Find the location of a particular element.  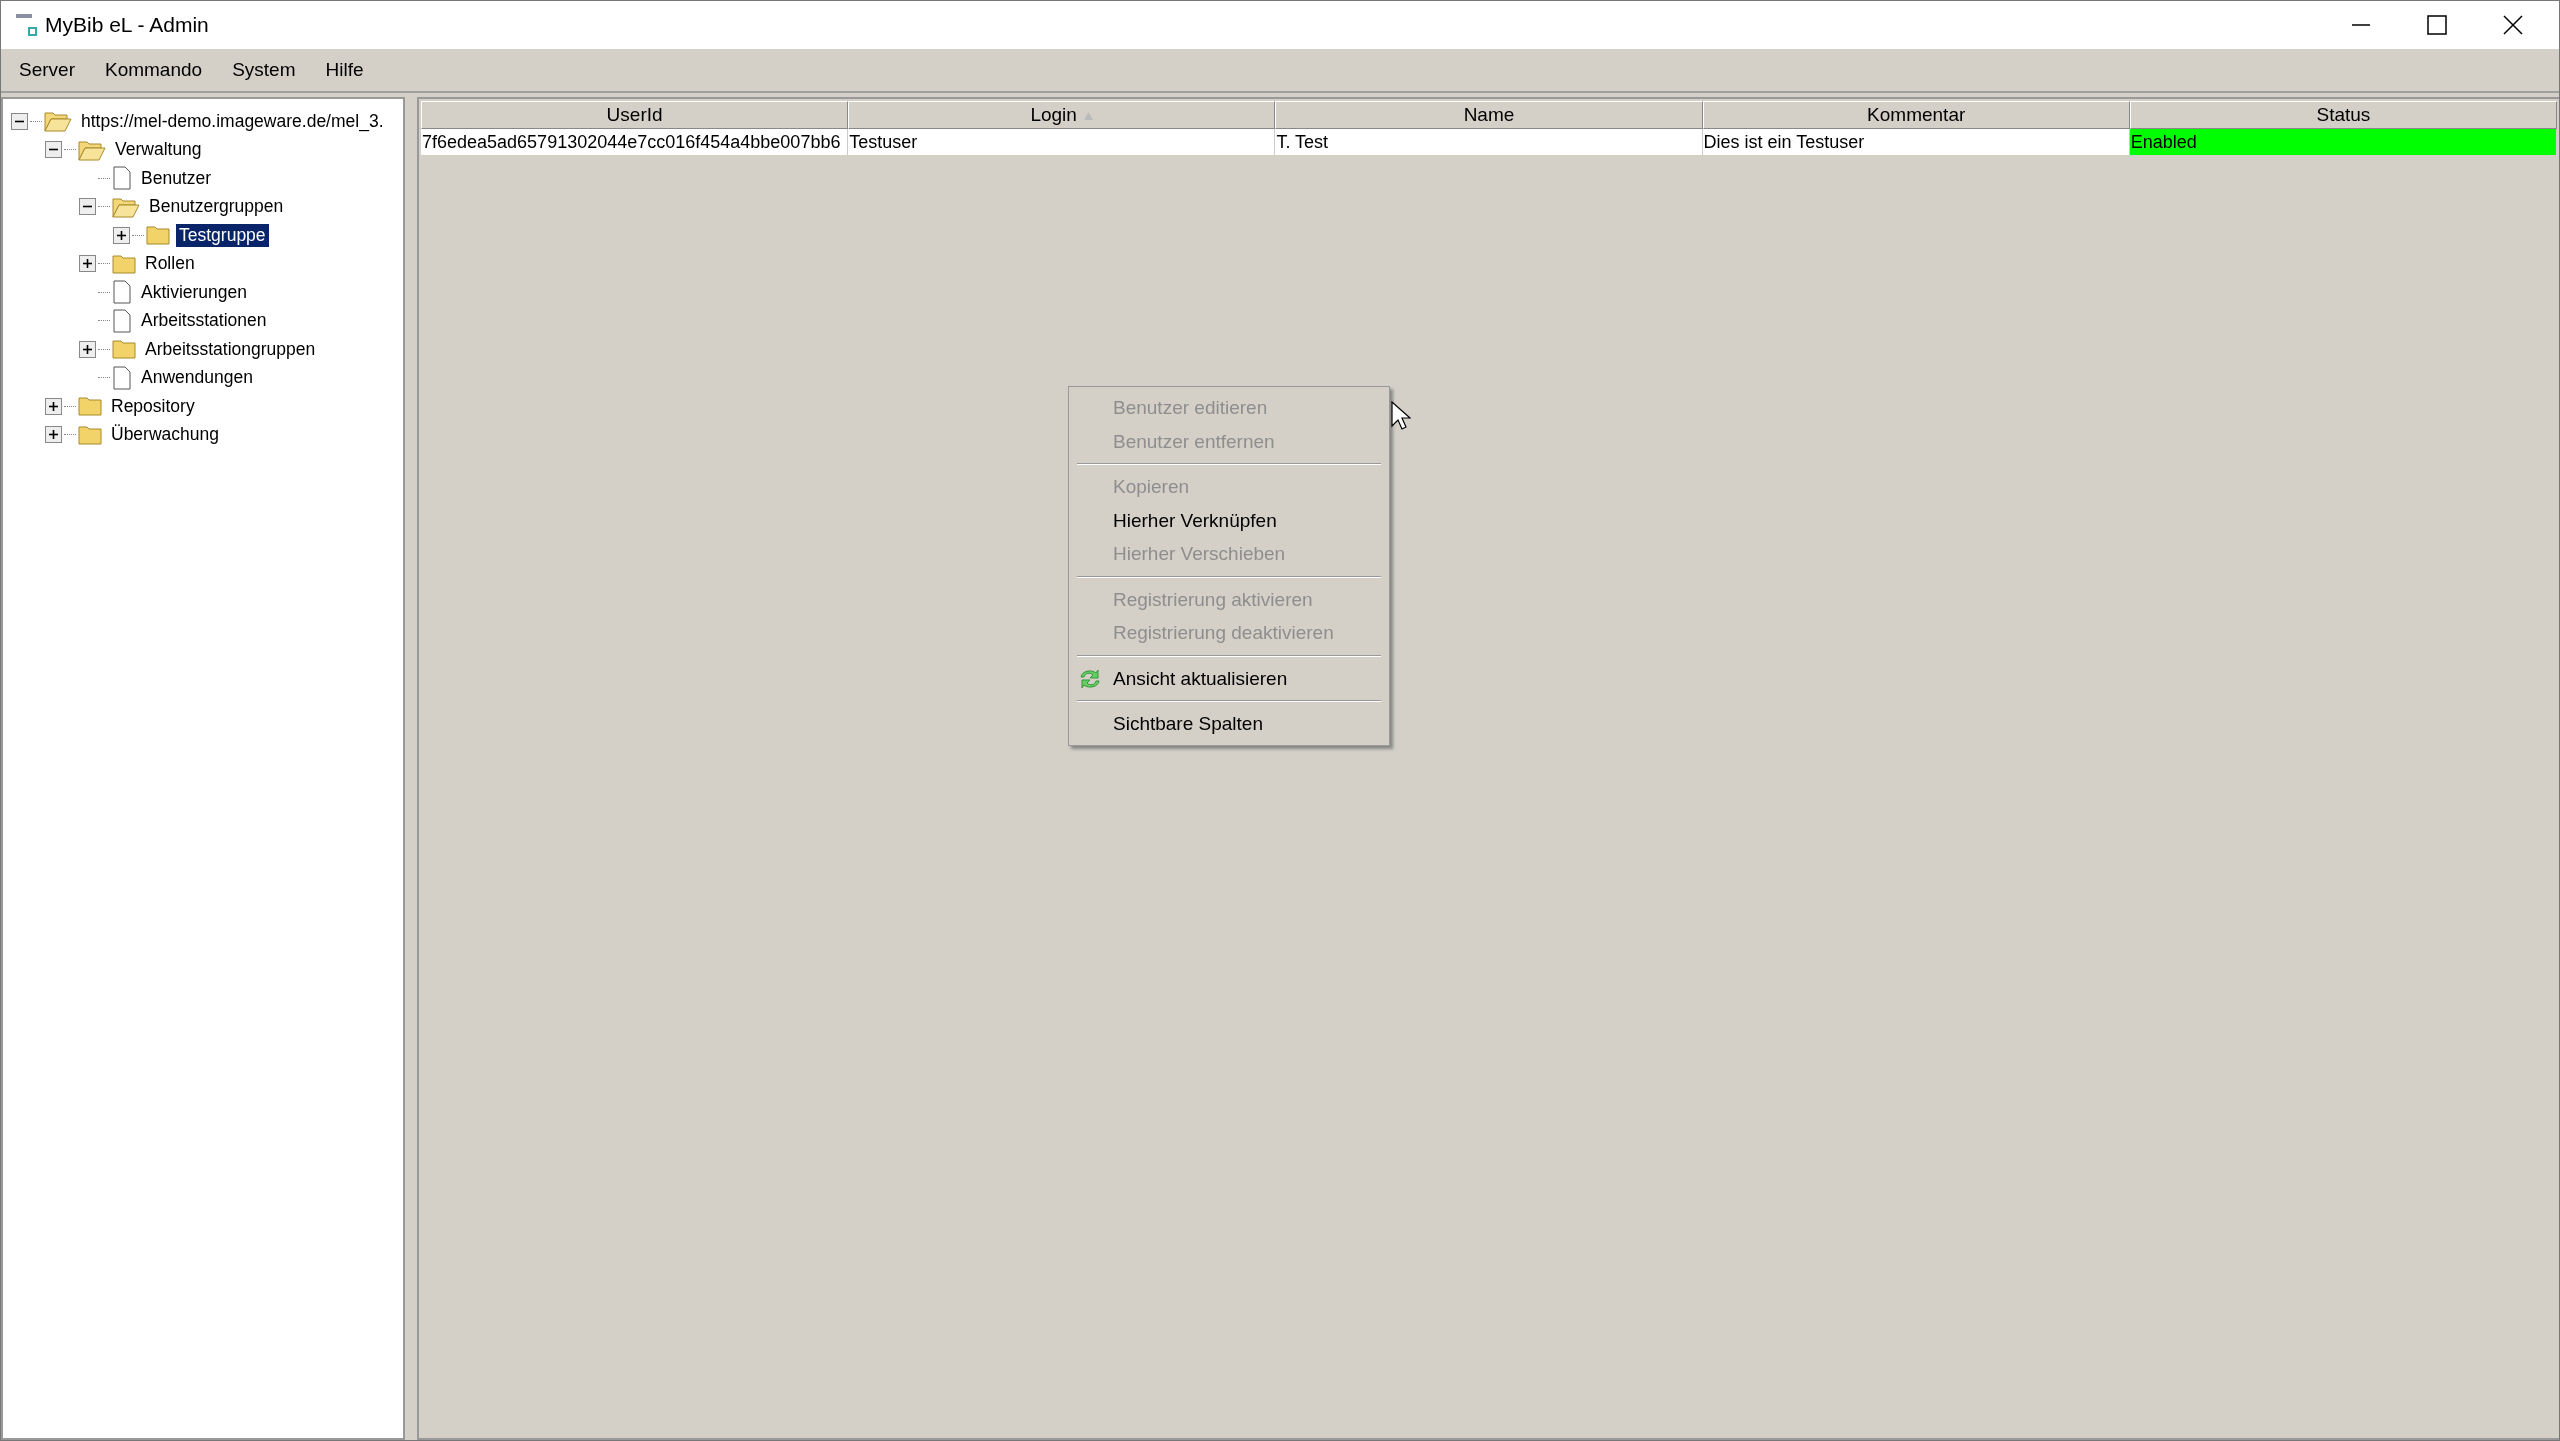

table-cell: Testuser is located at coordinates (1062, 142).